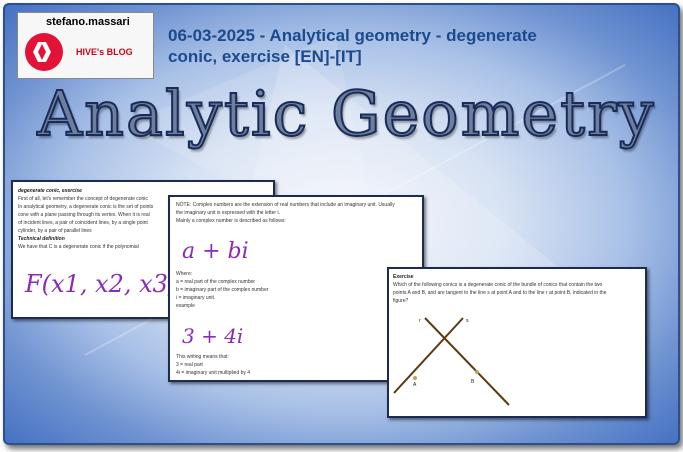  Describe the element at coordinates (420, 321) in the screenshot. I see `label-r: r` at that location.